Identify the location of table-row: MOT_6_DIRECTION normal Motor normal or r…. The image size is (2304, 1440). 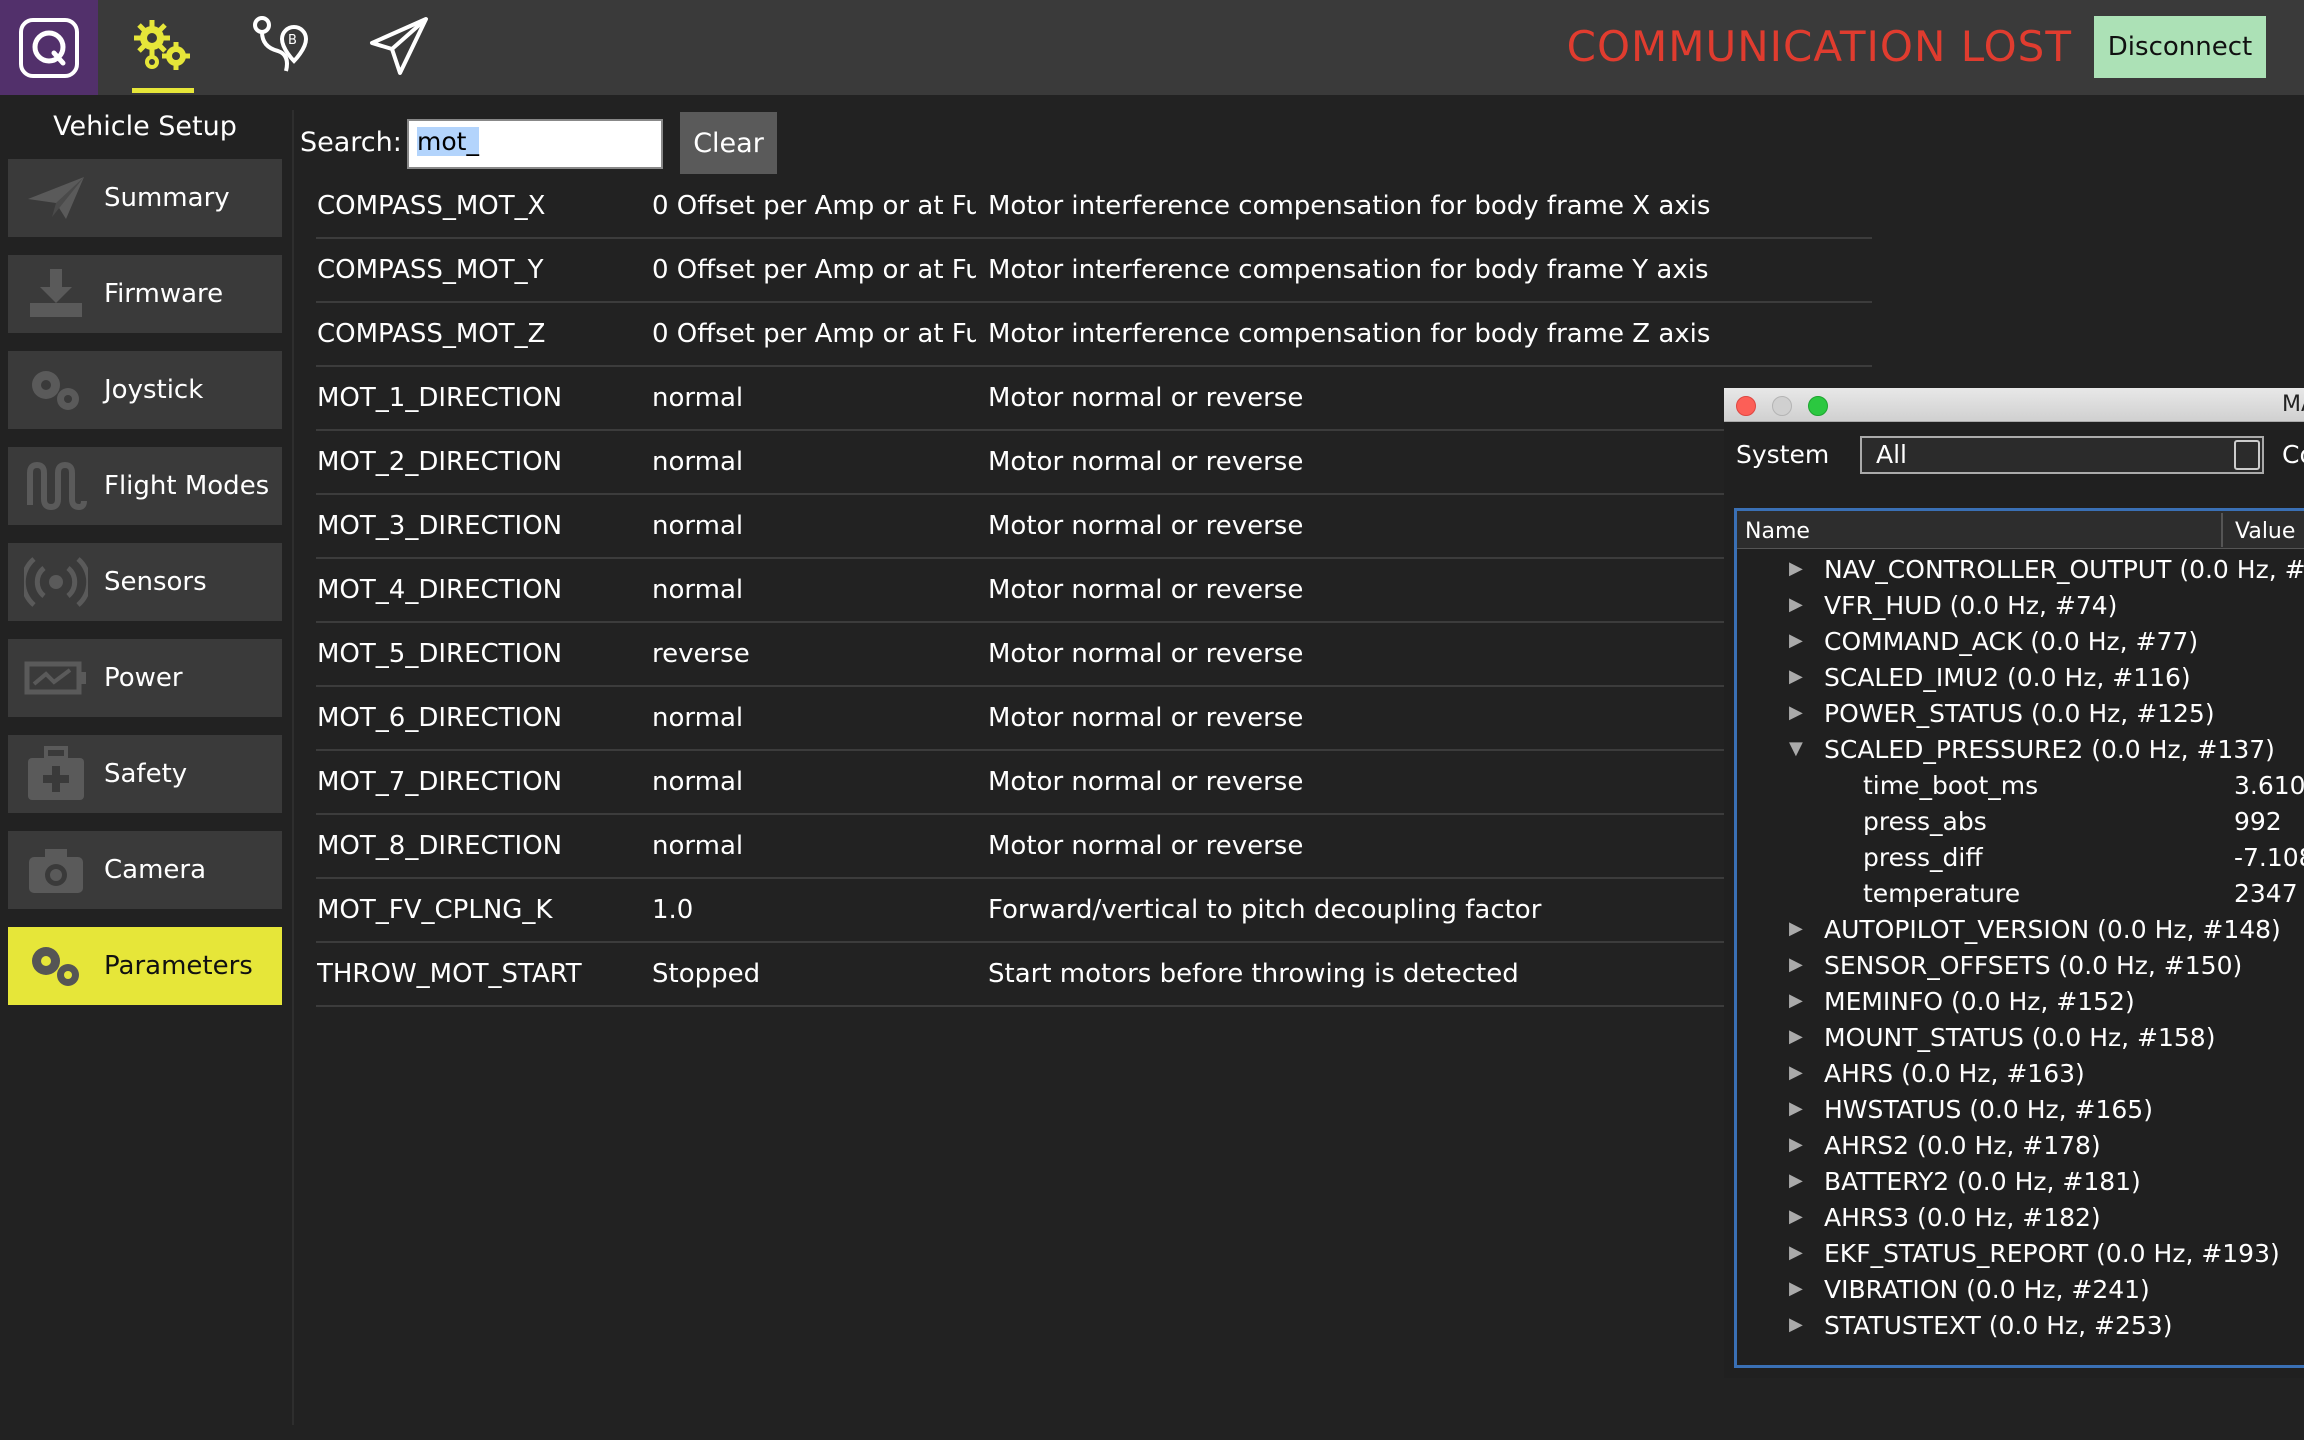
(1094, 719).